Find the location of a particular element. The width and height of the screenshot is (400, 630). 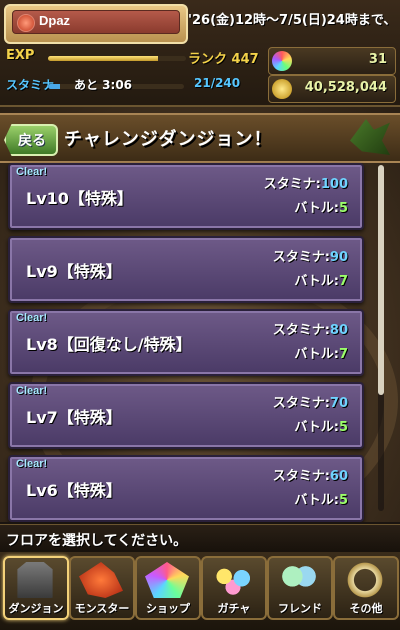

nav-gacha: ガチャ is located at coordinates (234, 588).